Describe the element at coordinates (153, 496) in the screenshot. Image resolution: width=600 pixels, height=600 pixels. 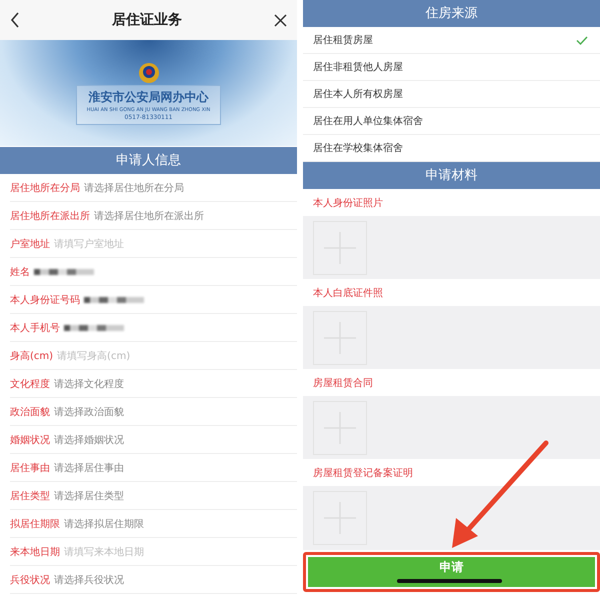
I see `form-row: 居住类型 请选择居住类型` at that location.